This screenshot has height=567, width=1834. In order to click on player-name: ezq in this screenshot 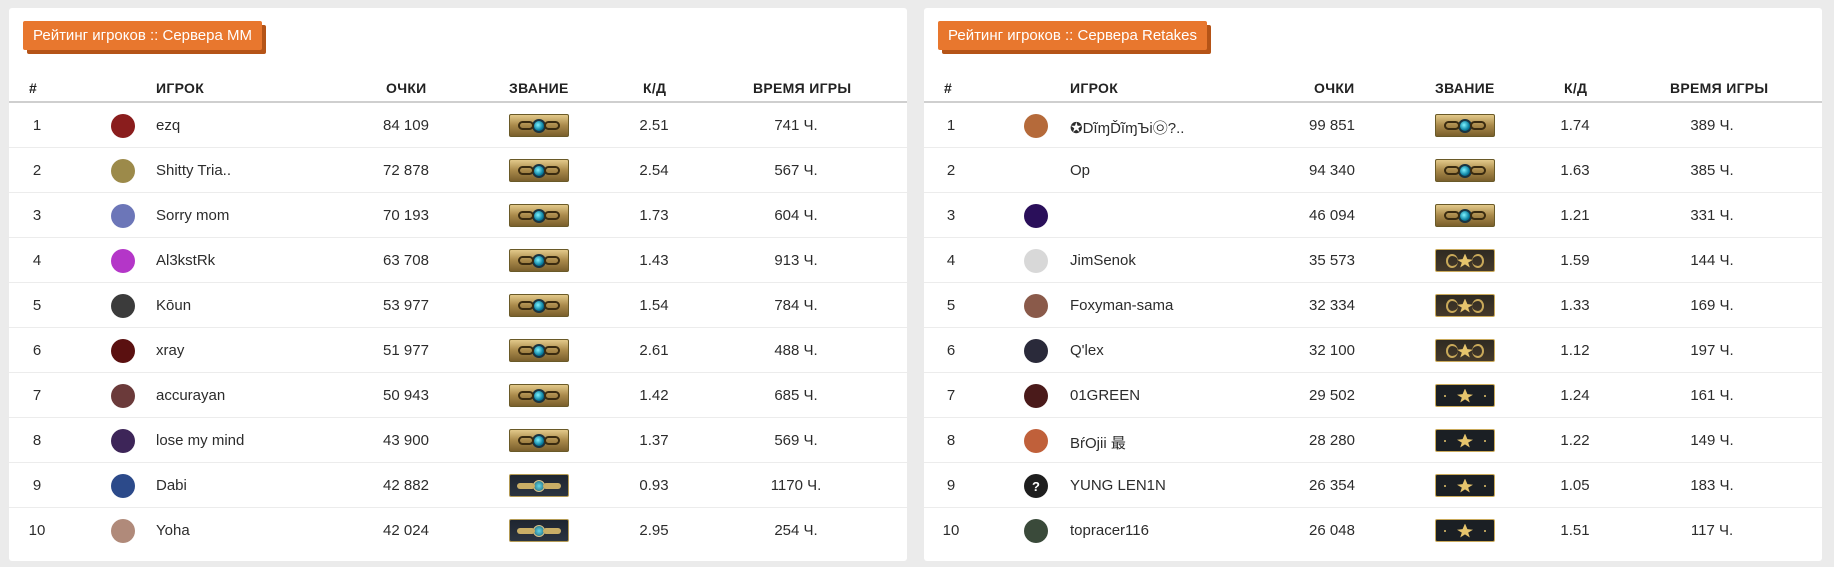, I will do `click(168, 125)`.